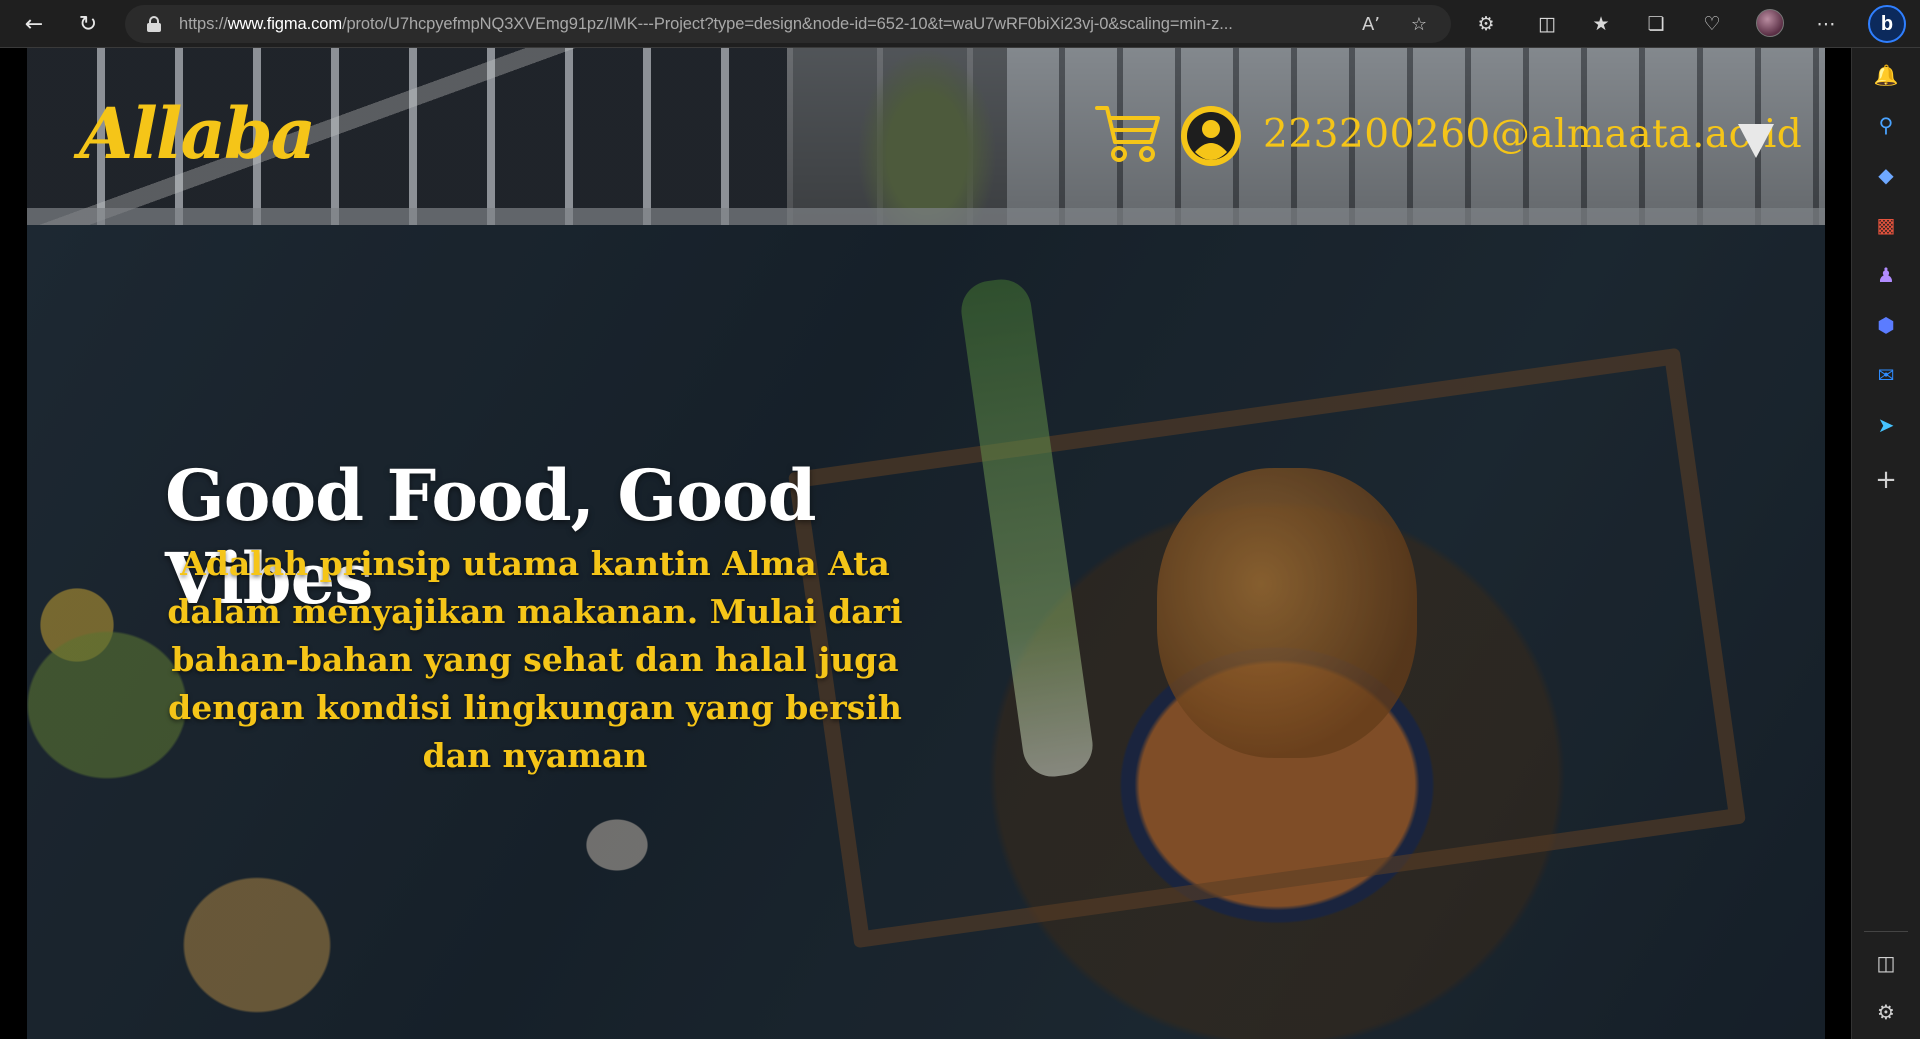  Describe the element at coordinates (1128, 134) in the screenshot. I see `shopping-cart-icon` at that location.